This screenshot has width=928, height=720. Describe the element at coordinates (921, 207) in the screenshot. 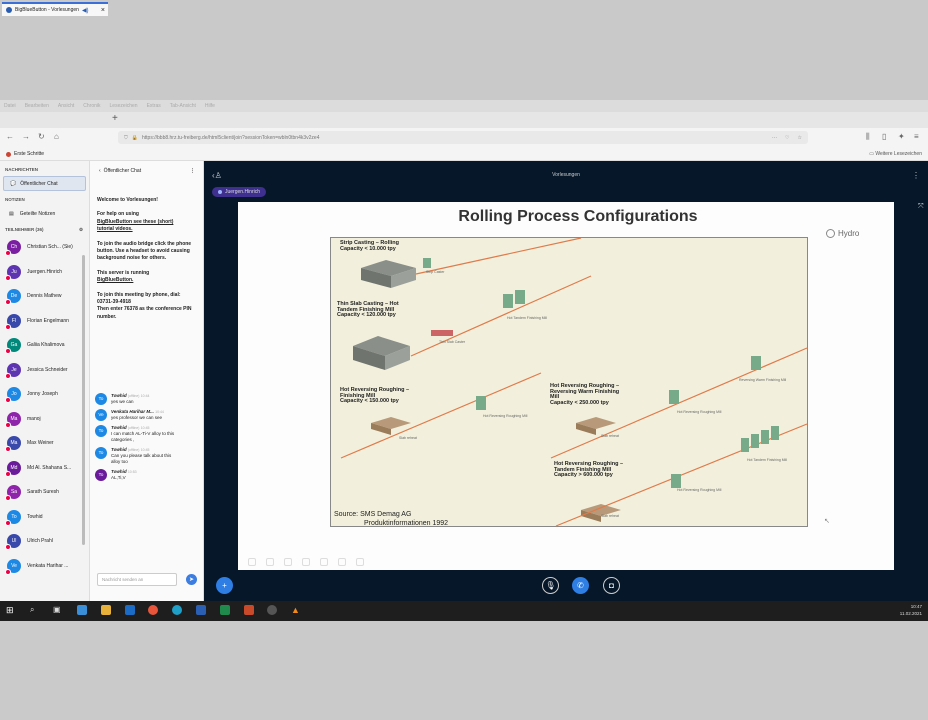

I see `fullscreen-icon: ⤧` at that location.